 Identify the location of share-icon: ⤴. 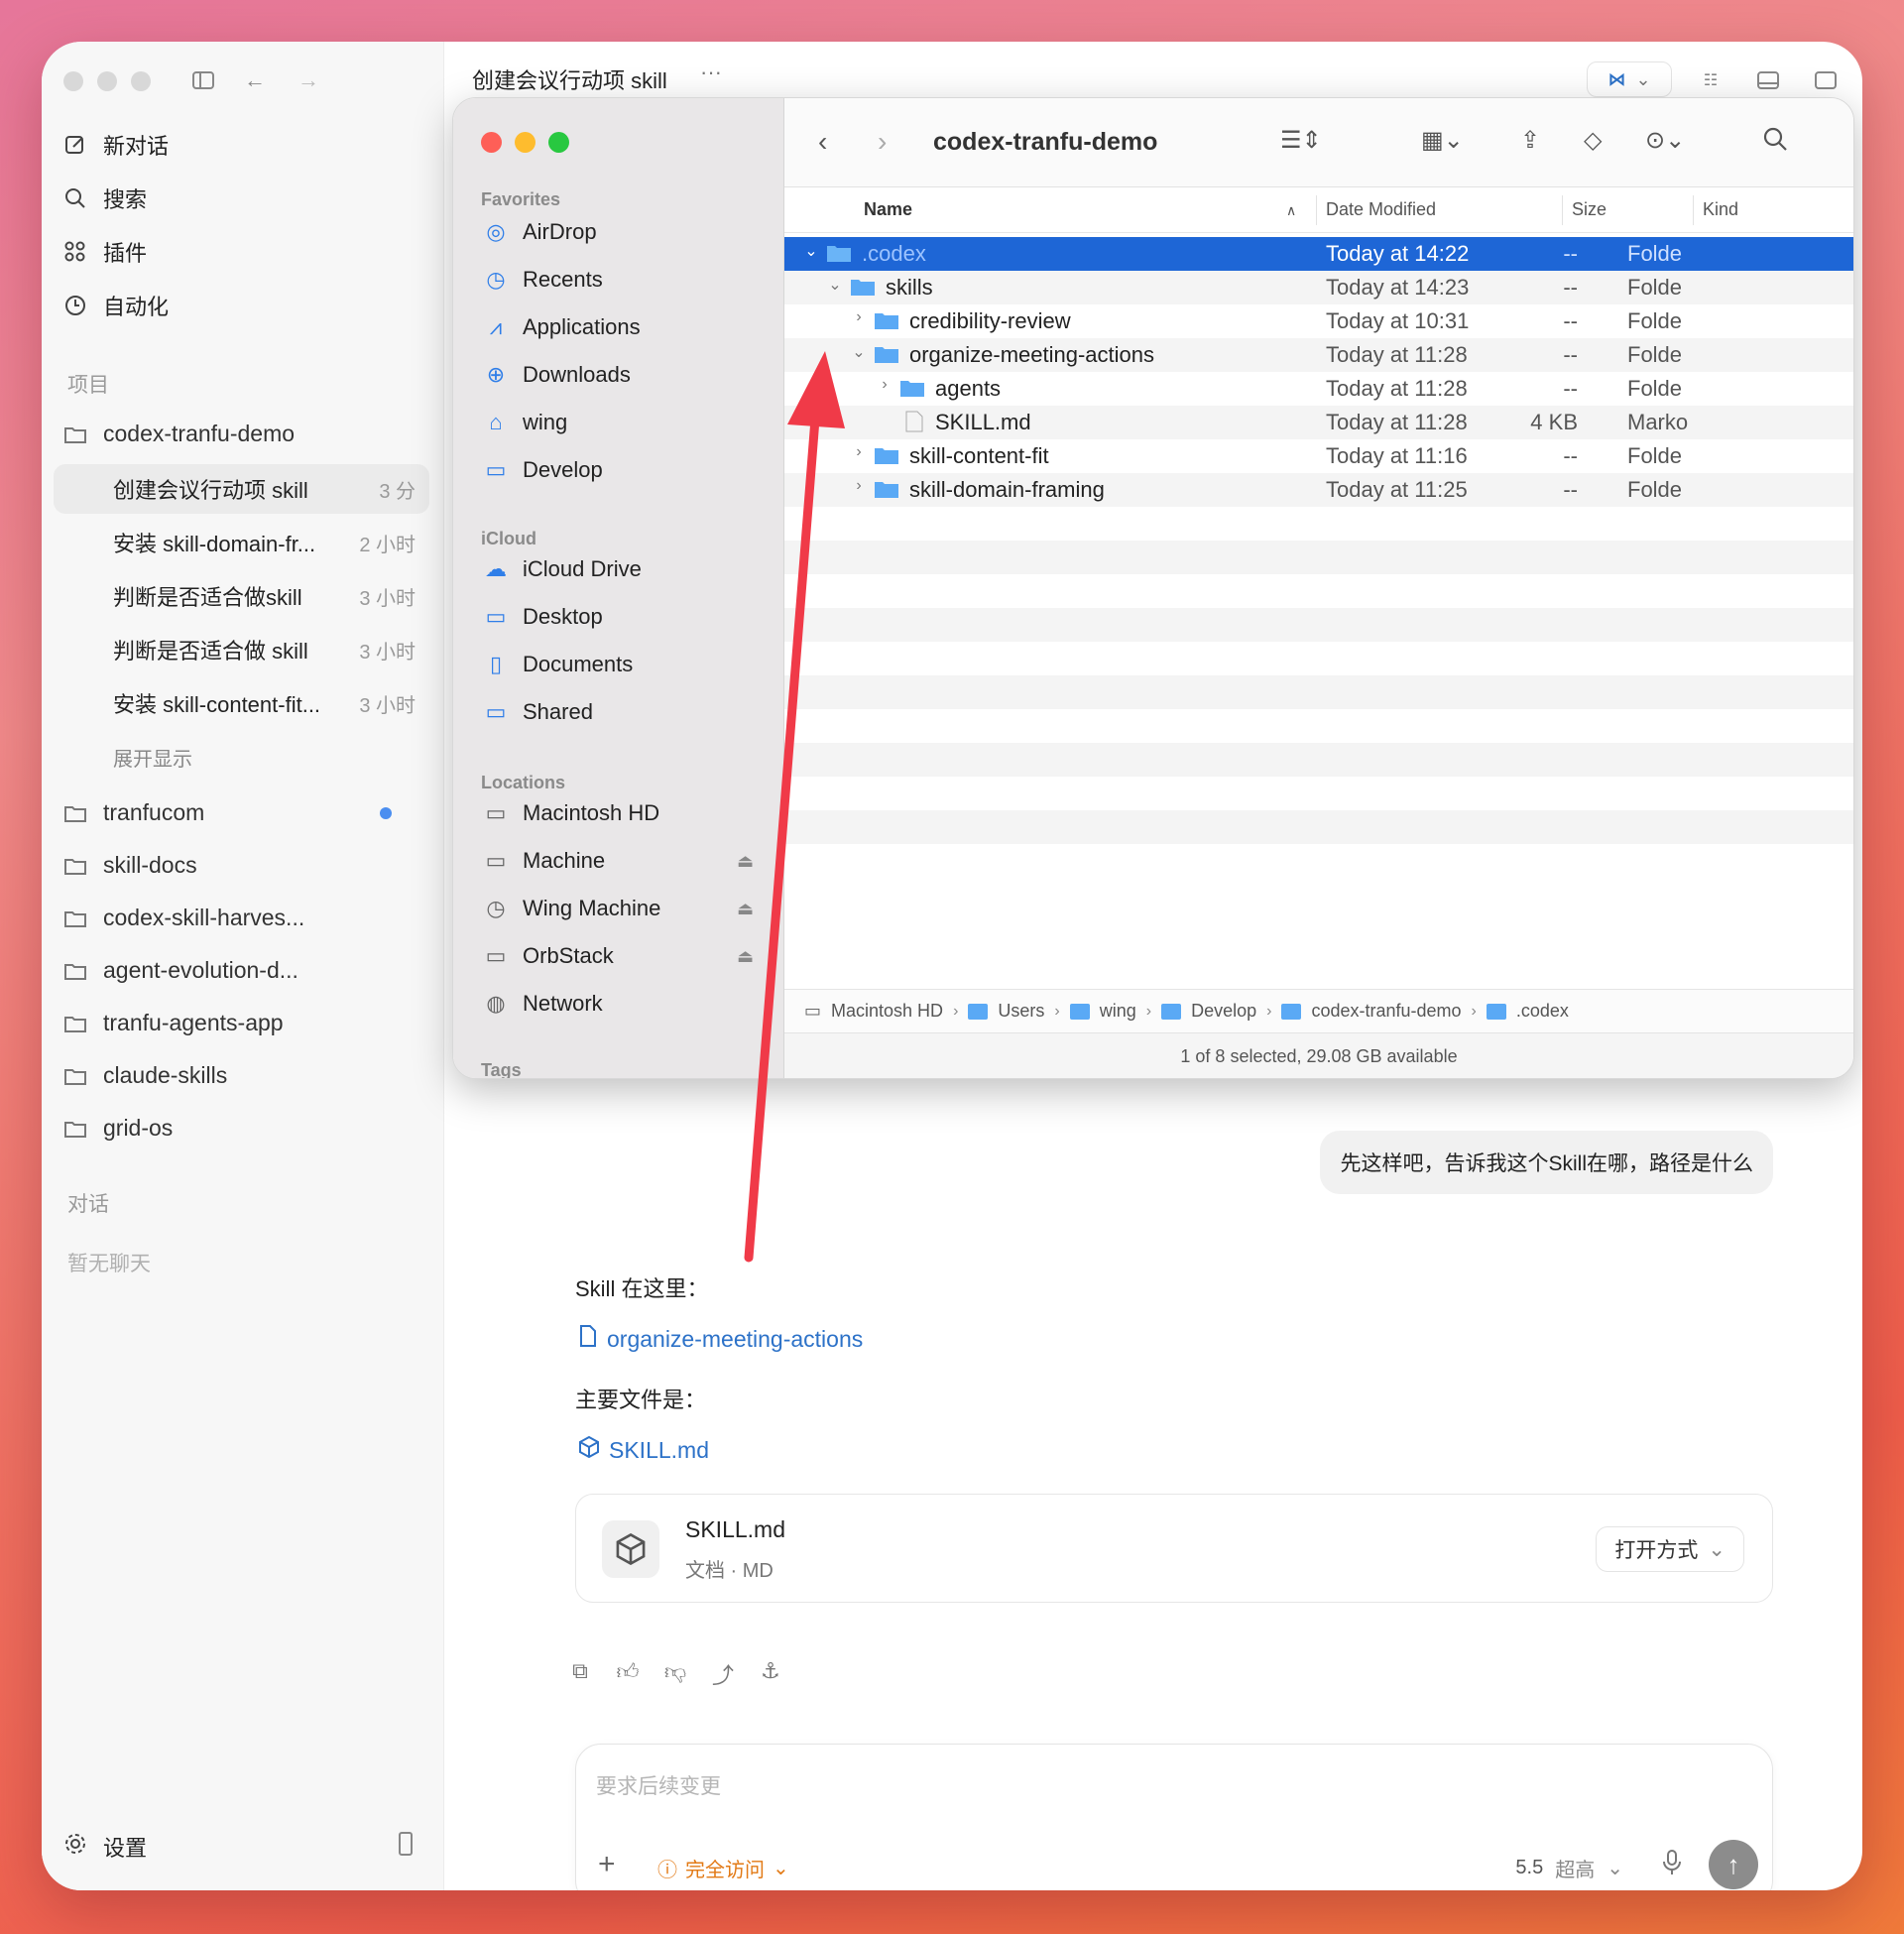
(723, 1674).